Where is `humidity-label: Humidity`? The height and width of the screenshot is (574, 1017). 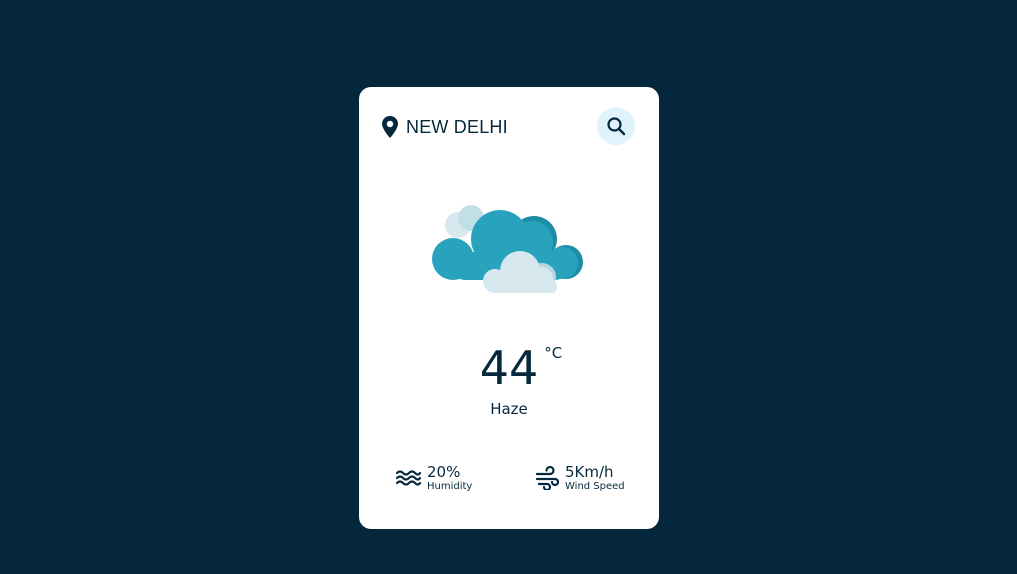 humidity-label: Humidity is located at coordinates (450, 486).